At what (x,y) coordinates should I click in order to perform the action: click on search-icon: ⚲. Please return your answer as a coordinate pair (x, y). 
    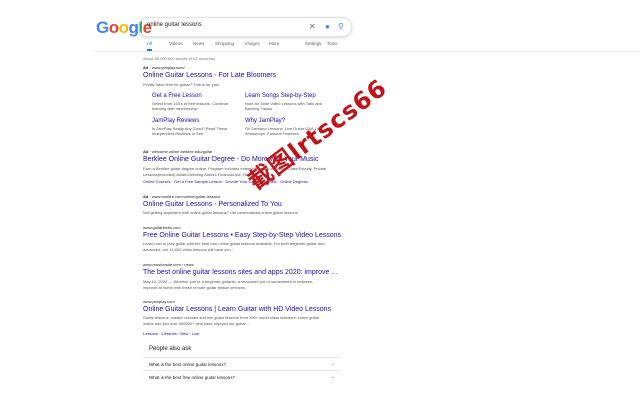
    Looking at the image, I should click on (341, 27).